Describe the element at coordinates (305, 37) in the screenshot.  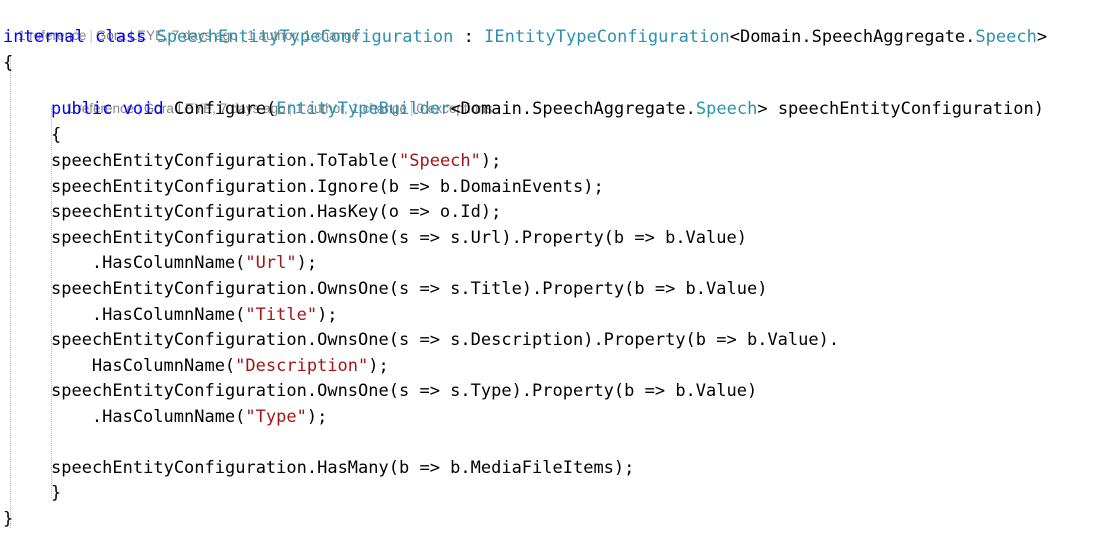
I see `class-name: SpeechEntityTypeConfiguration` at that location.